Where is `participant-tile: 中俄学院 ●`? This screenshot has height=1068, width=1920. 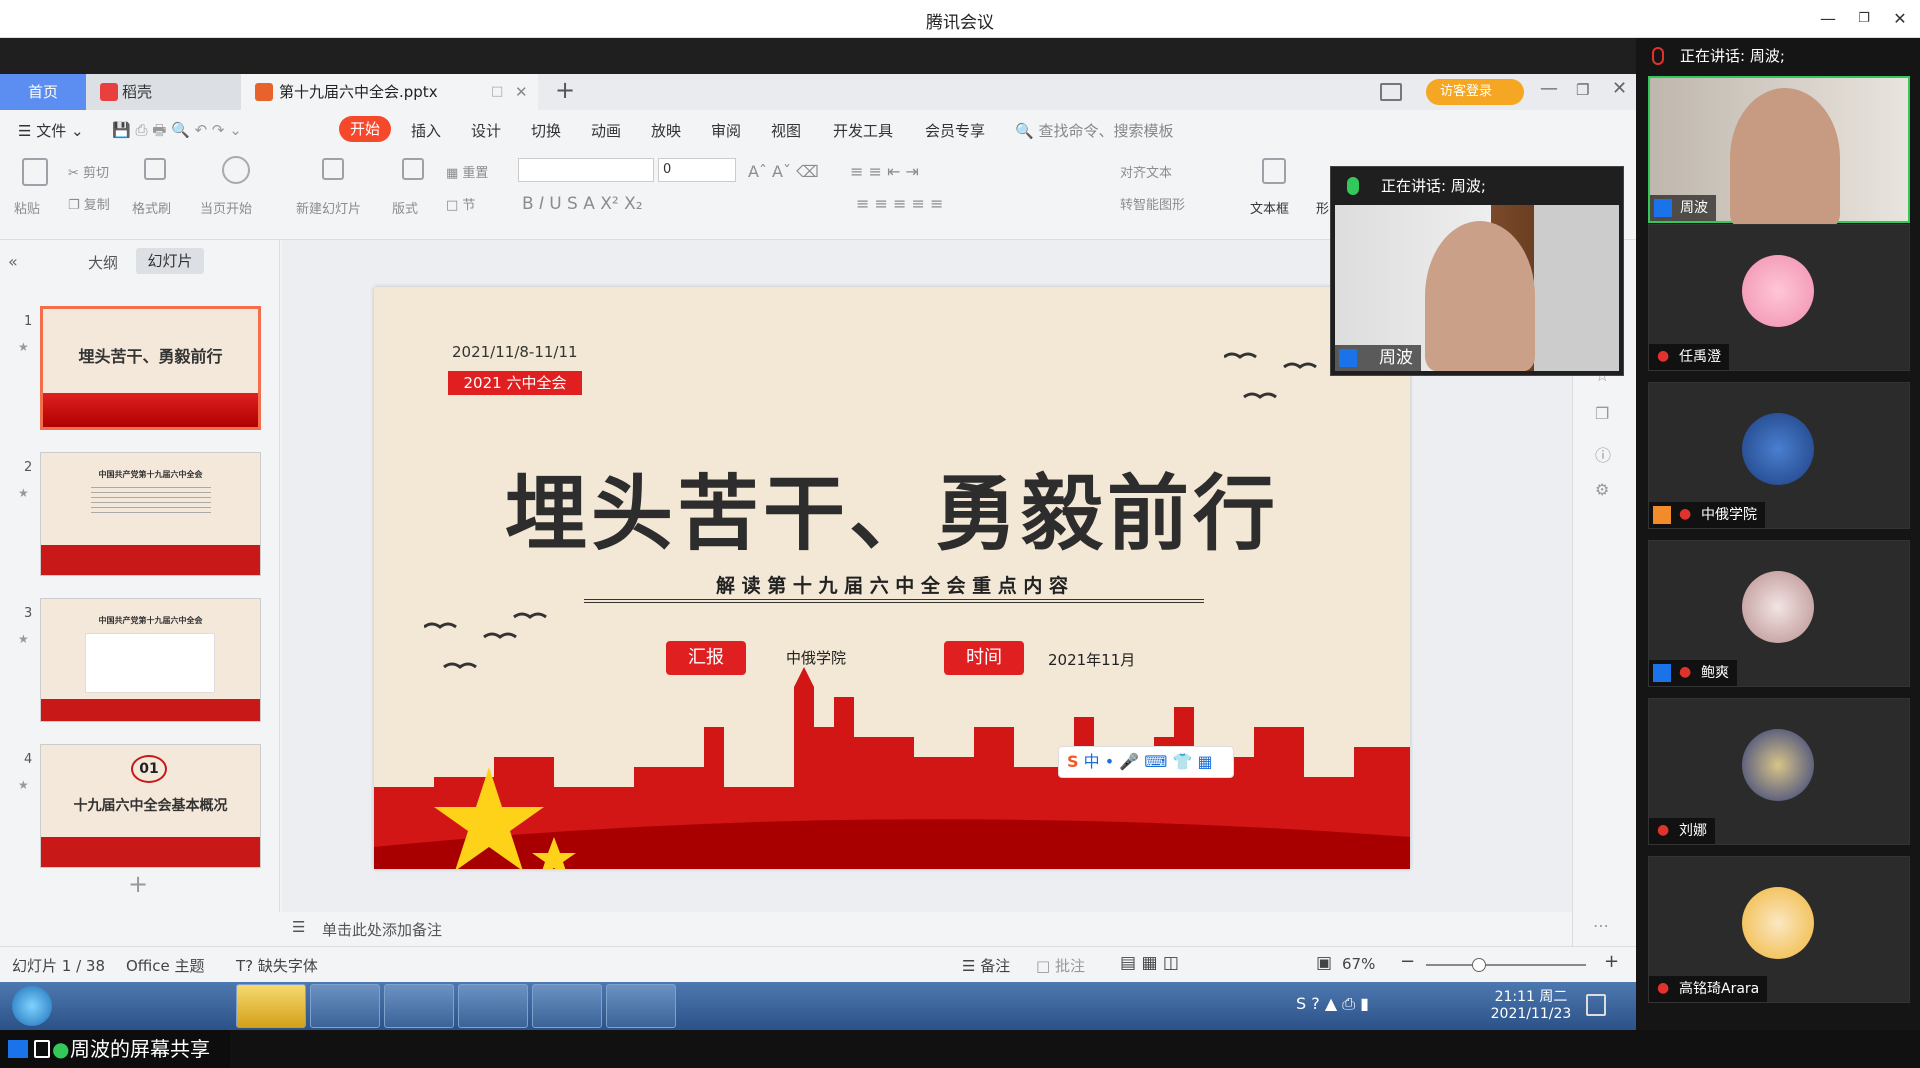
participant-tile: 中俄学院 ● is located at coordinates (1779, 455).